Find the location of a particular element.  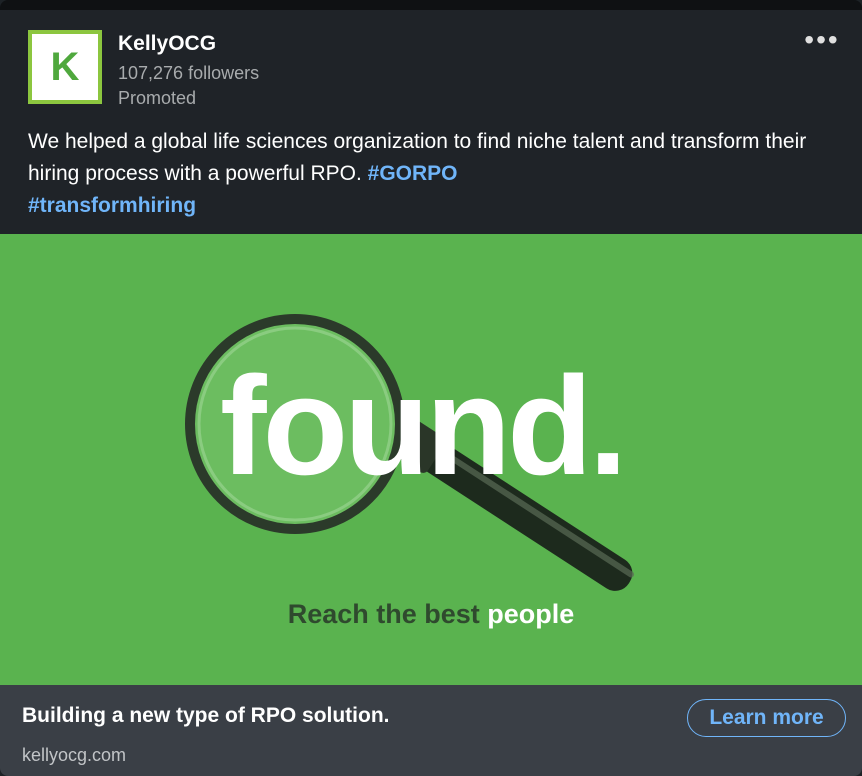

tagline-dark-text: Reach the best is located at coordinates (383, 614).